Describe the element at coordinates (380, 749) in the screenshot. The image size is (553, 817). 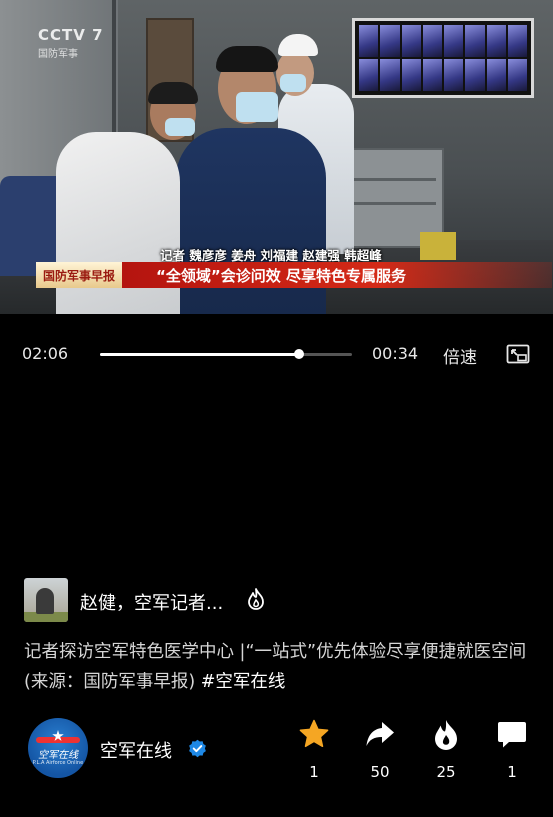
I see `share-button: 50` at that location.